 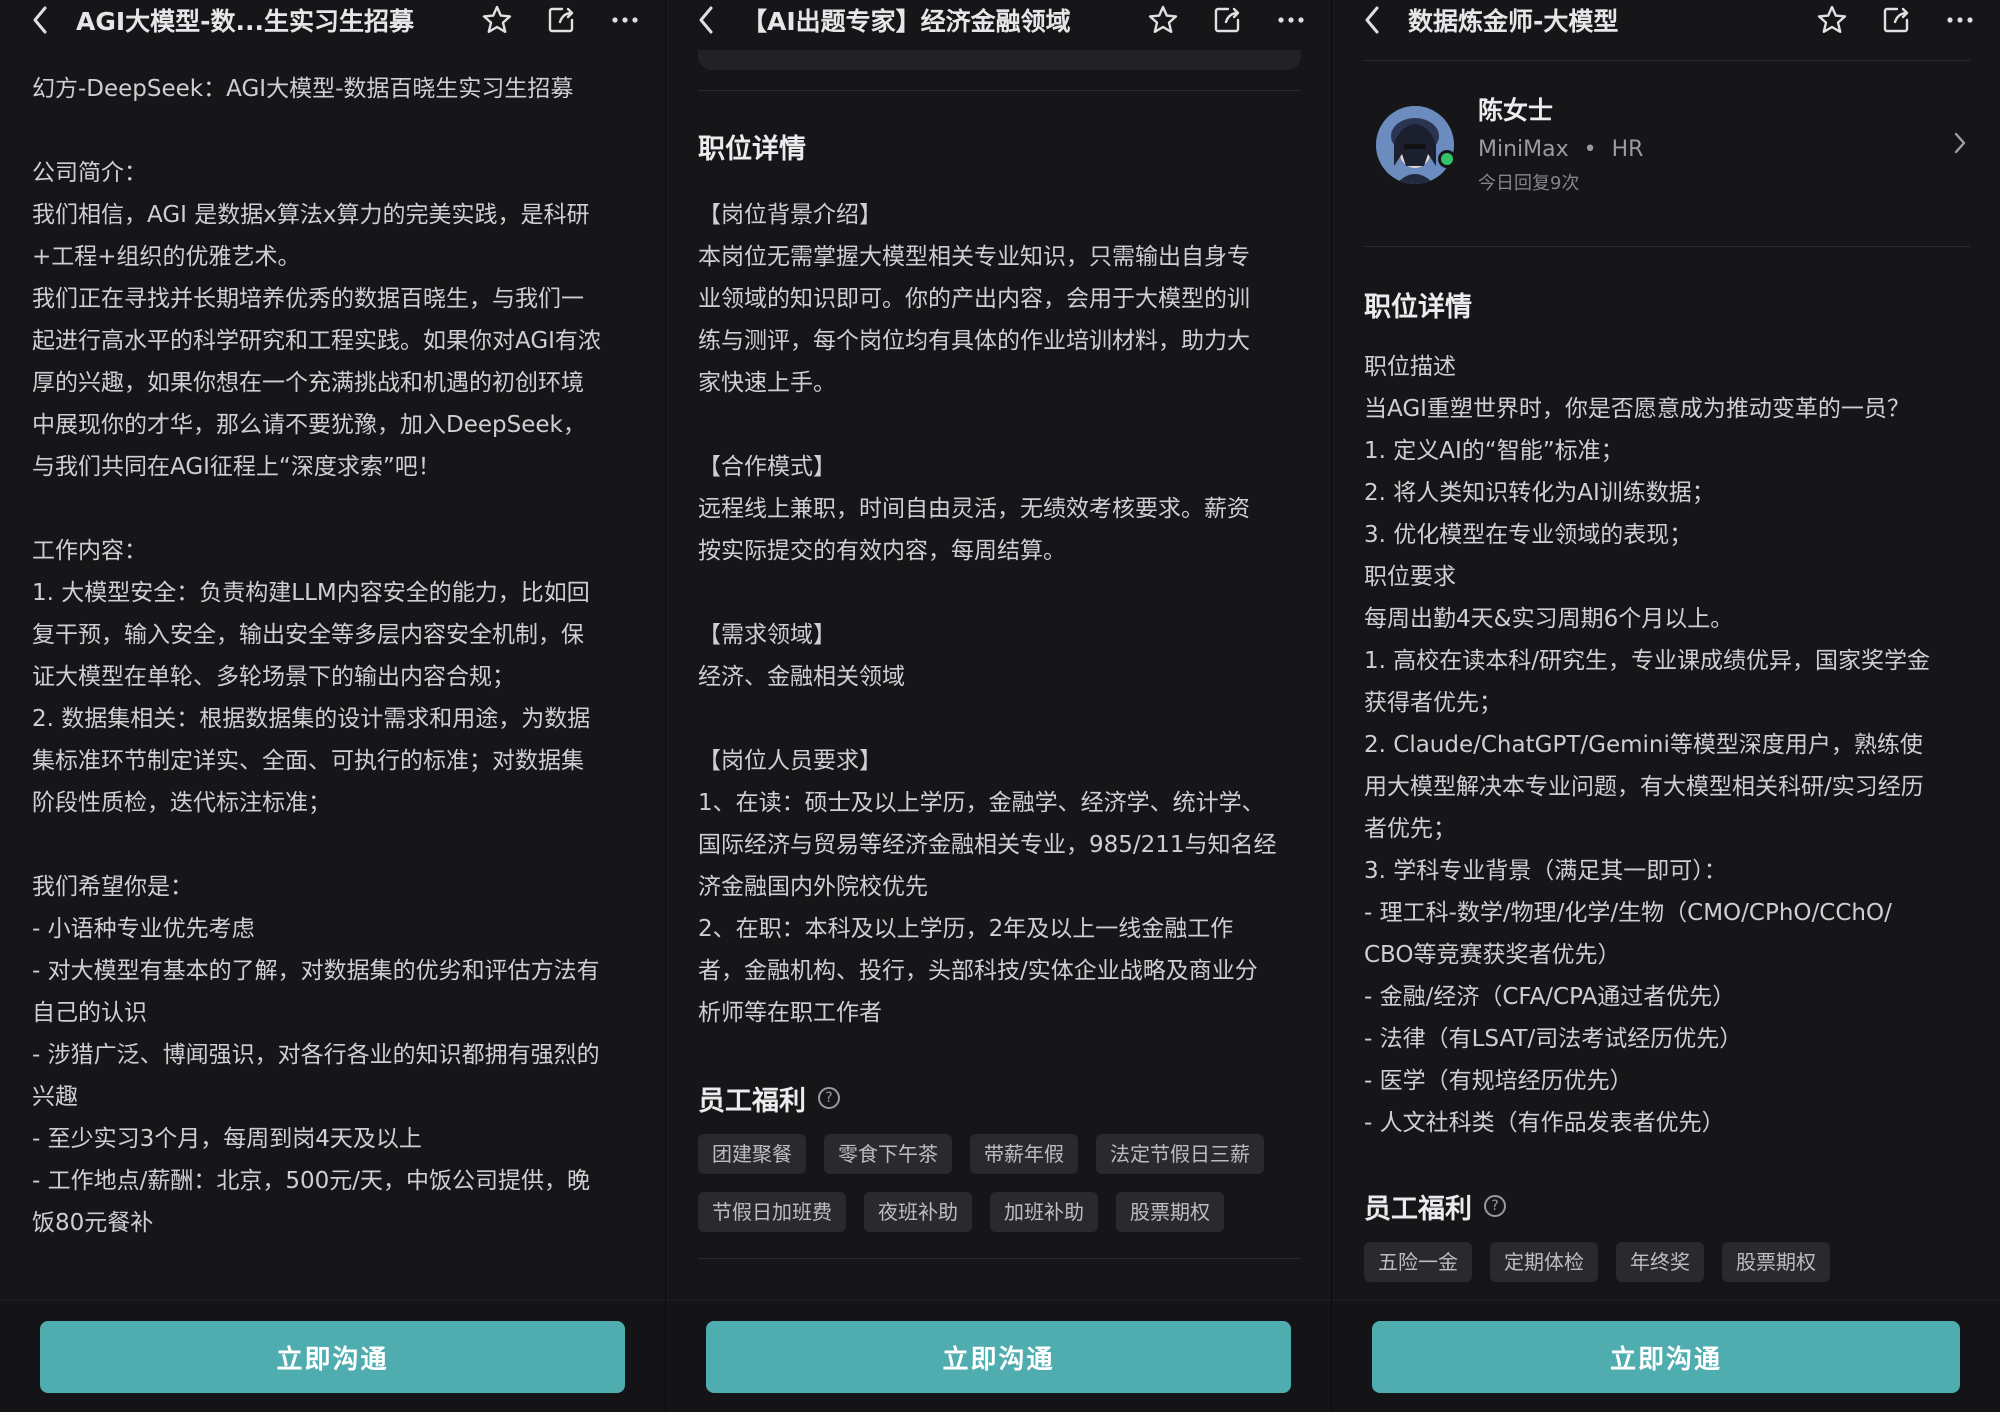 What do you see at coordinates (311, 215) in the screenshot?
I see `text-line: 我们相信，AGI 是数据x算法x算力的完美实践，是科研` at bounding box center [311, 215].